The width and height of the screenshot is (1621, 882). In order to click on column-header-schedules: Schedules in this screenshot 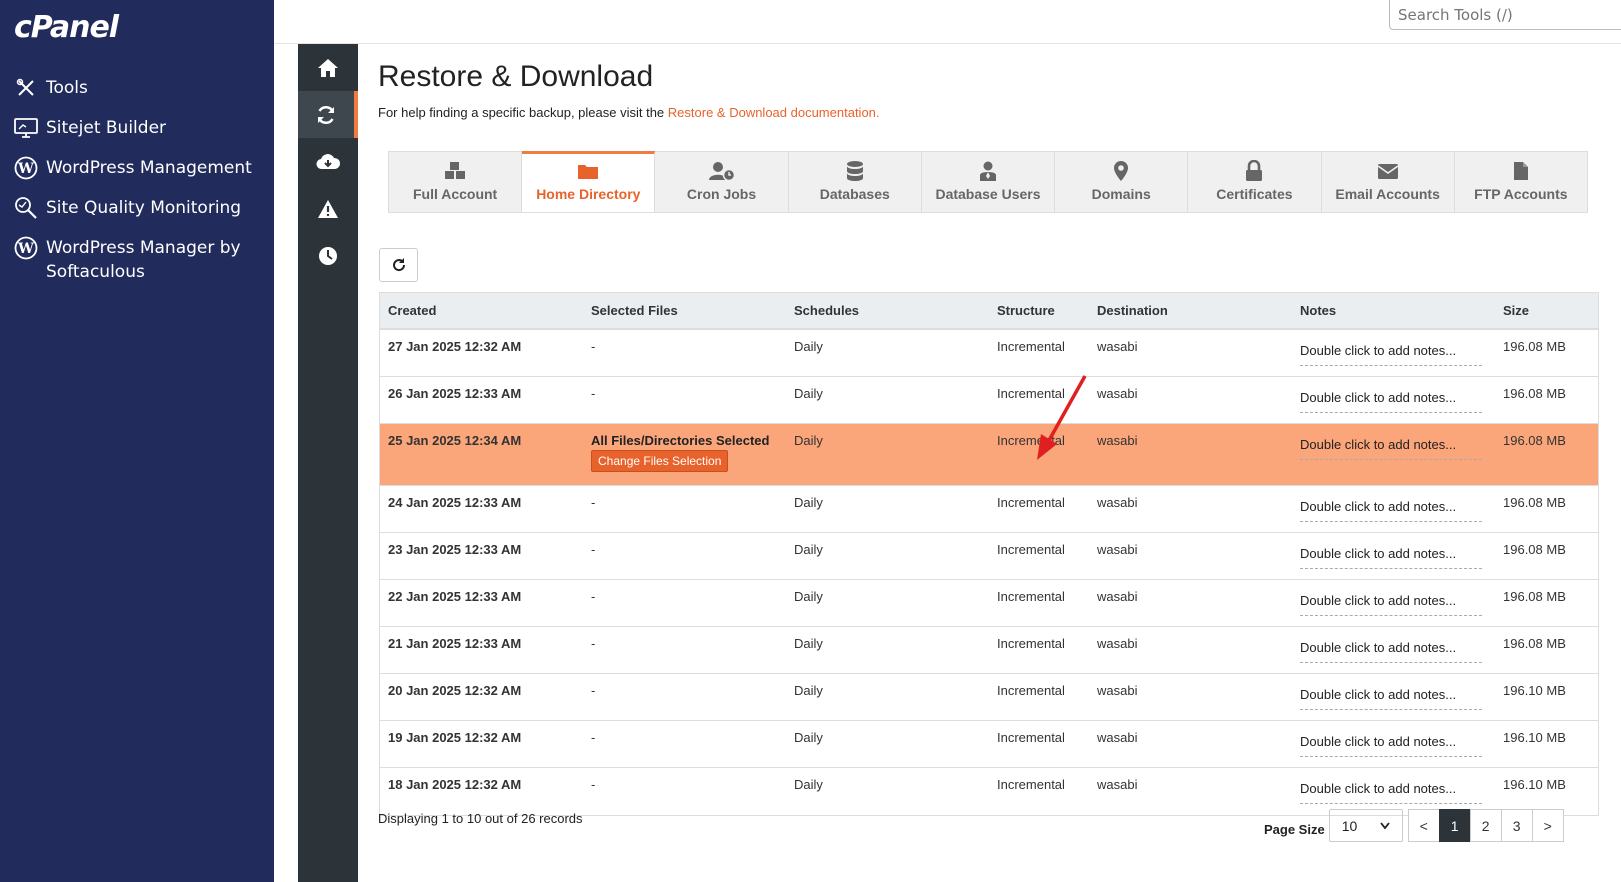, I will do `click(887, 310)`.